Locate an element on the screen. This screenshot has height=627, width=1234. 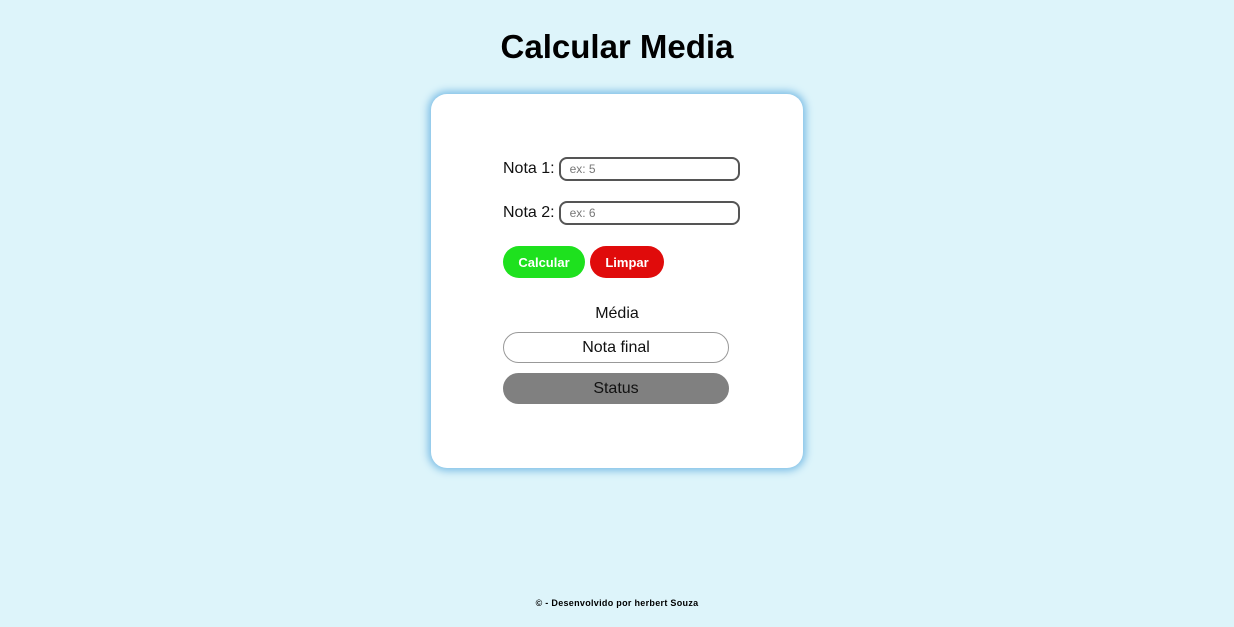
media-label: Média is located at coordinates (617, 313).